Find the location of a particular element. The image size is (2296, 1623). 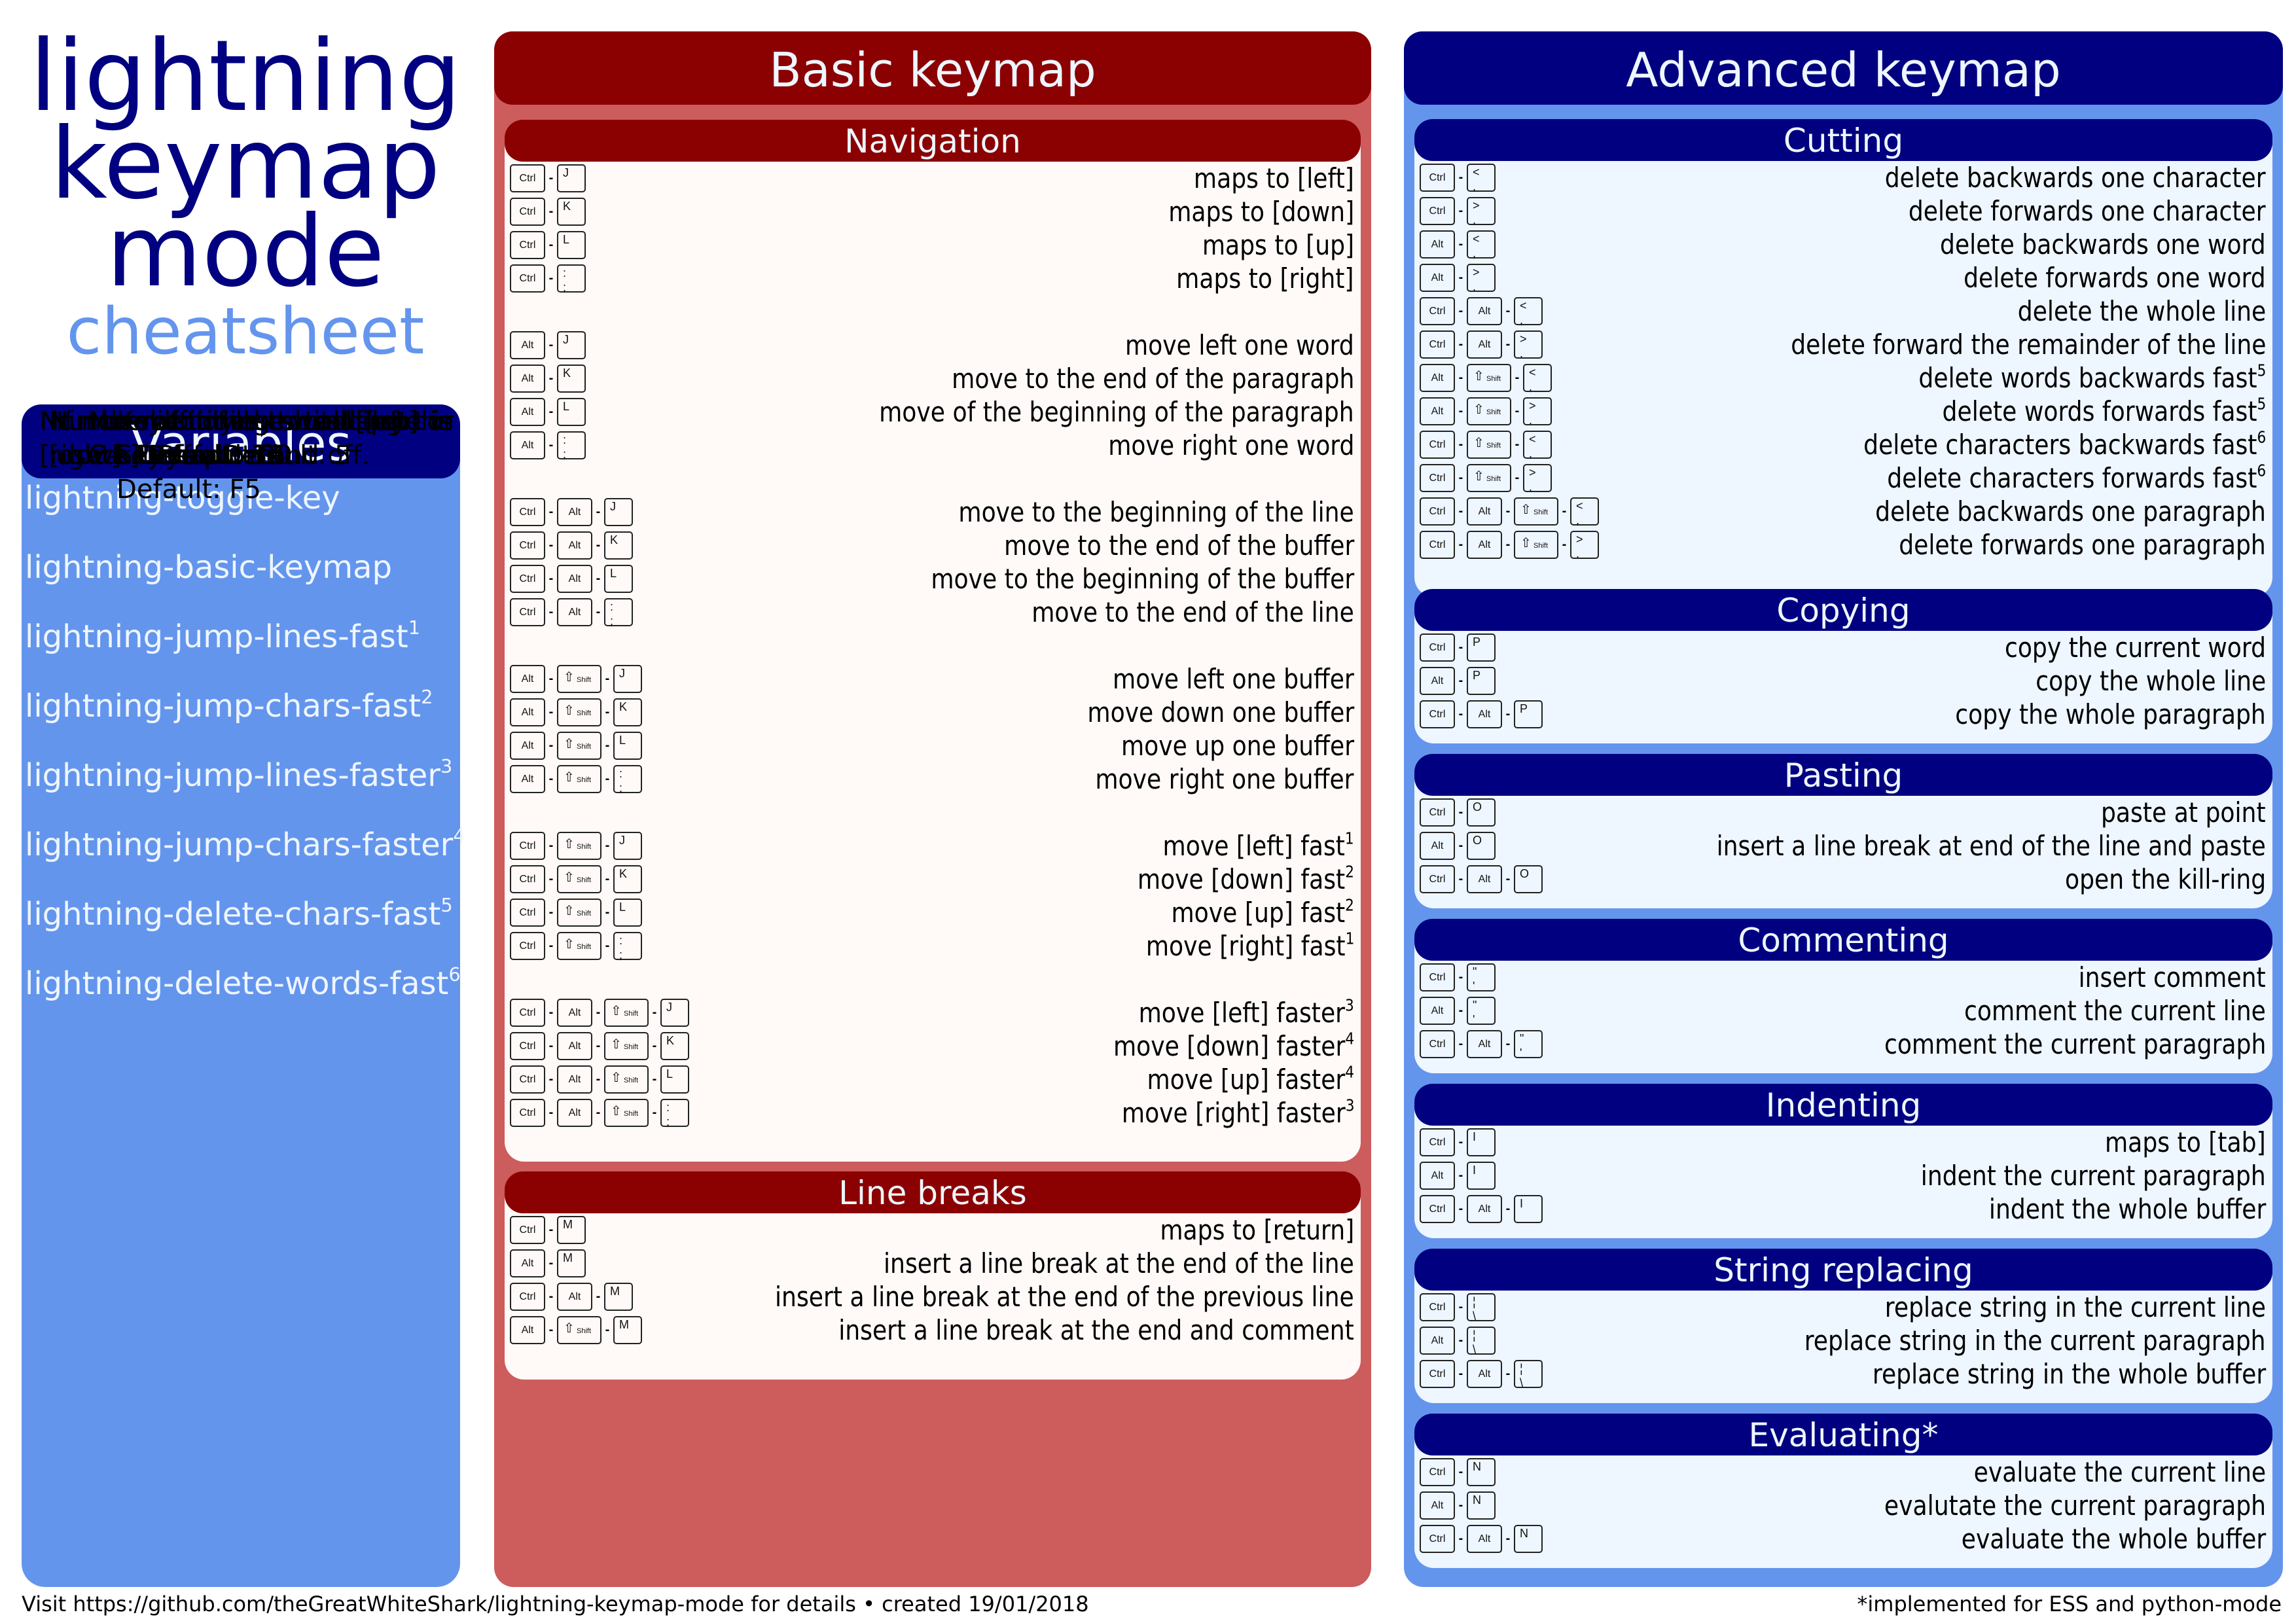

keybinding-row: Ctrl - Lmaps to [up] is located at coordinates (933, 245).